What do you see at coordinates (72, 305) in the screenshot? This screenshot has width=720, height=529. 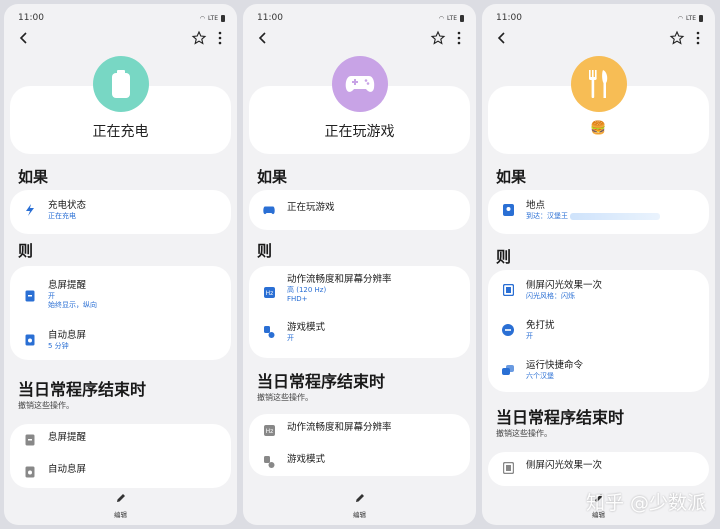 I see `action-detail-2: 始终显示，纵向` at bounding box center [72, 305].